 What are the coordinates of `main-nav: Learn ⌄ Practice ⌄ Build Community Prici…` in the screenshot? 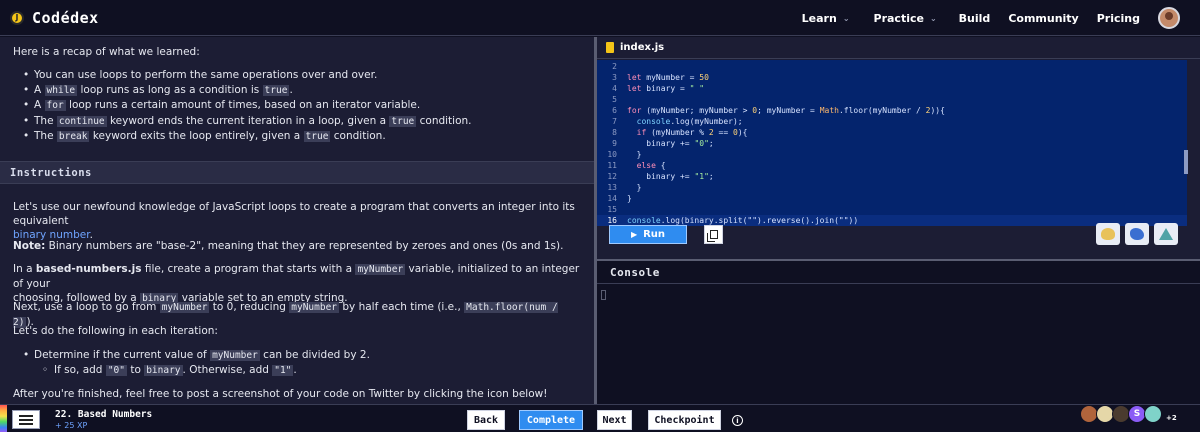 It's located at (1001, 18).